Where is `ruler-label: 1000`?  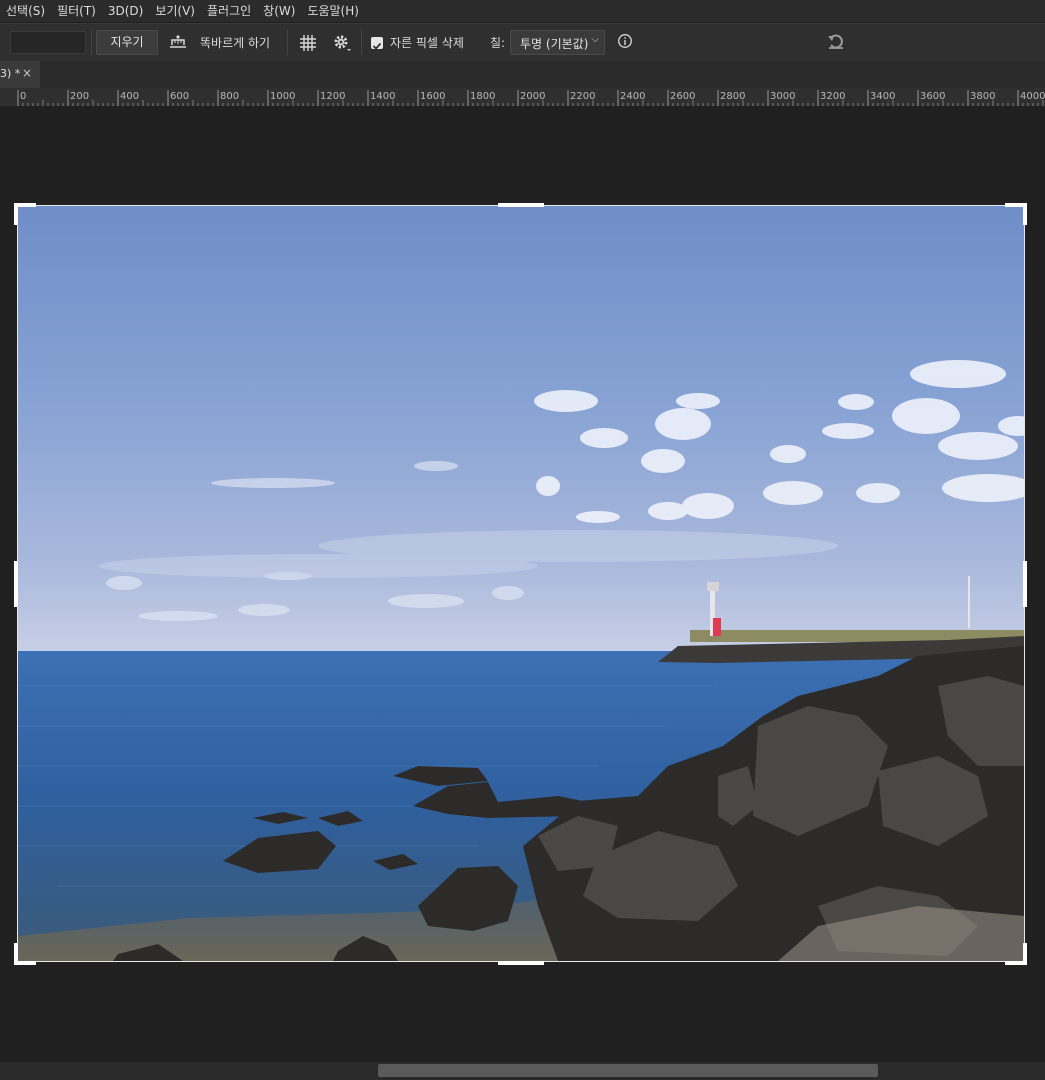 ruler-label: 1000 is located at coordinates (282, 96).